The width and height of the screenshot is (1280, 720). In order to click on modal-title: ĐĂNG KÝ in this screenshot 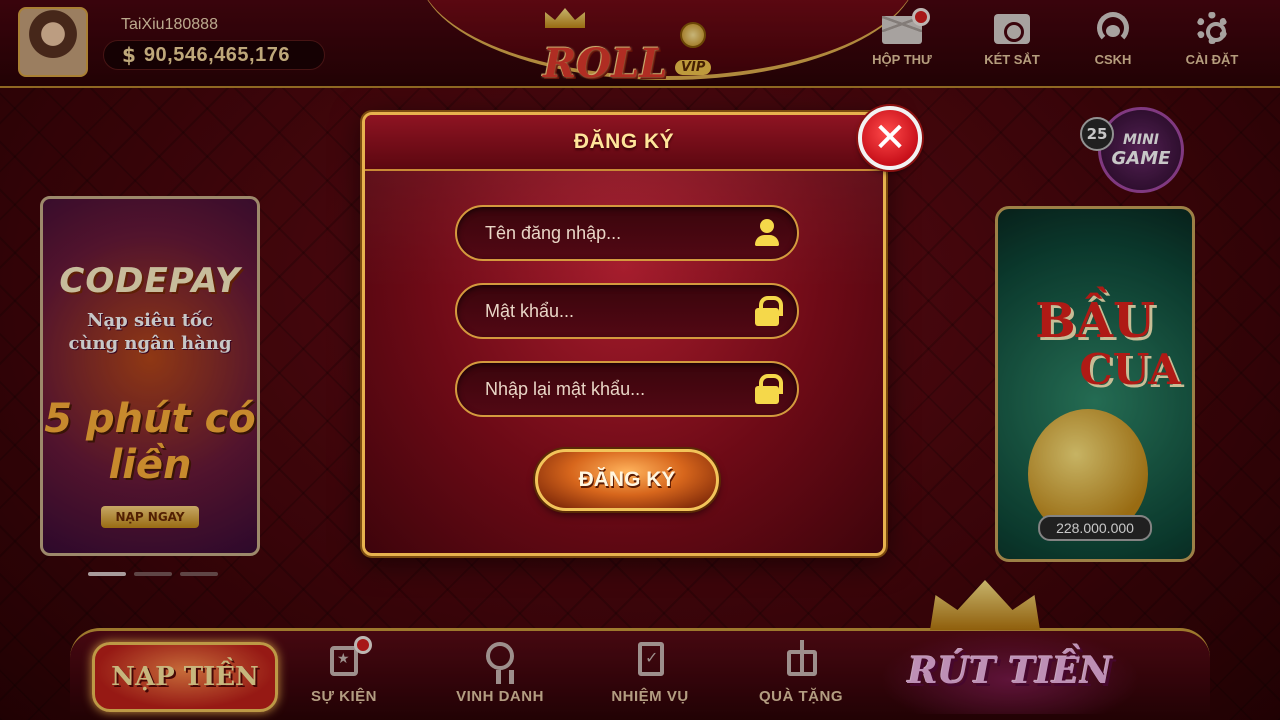, I will do `click(624, 141)`.